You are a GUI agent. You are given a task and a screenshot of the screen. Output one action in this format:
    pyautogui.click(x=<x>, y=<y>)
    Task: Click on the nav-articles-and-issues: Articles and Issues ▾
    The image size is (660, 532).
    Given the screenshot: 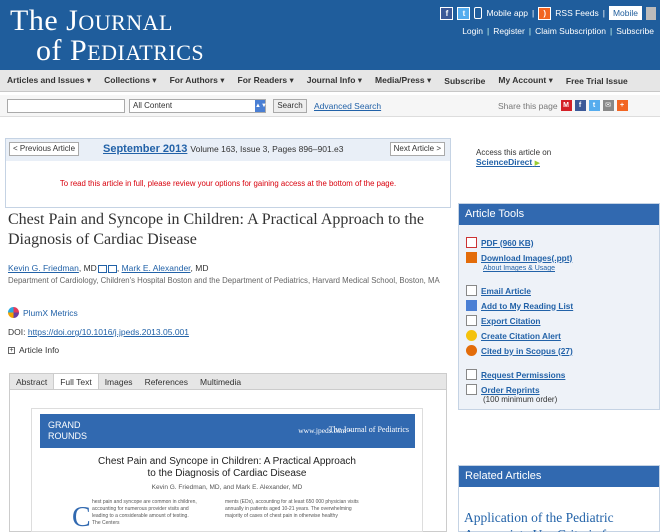 What is the action you would take?
    pyautogui.click(x=49, y=80)
    